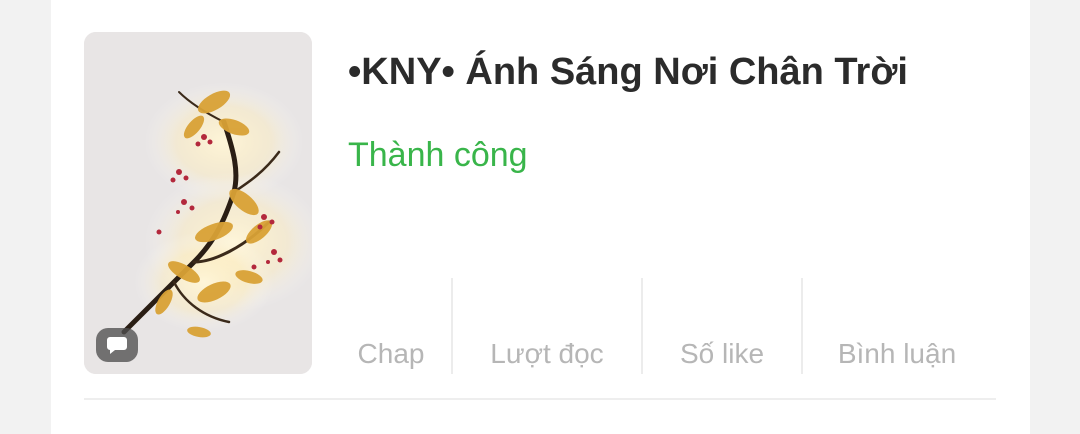 This screenshot has height=434, width=1080. What do you see at coordinates (722, 353) in the screenshot?
I see `stat-likes-label: Số like` at bounding box center [722, 353].